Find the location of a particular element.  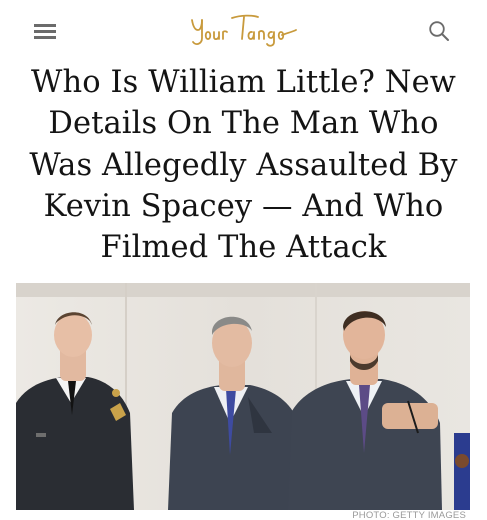

site-header is located at coordinates (243, 31).